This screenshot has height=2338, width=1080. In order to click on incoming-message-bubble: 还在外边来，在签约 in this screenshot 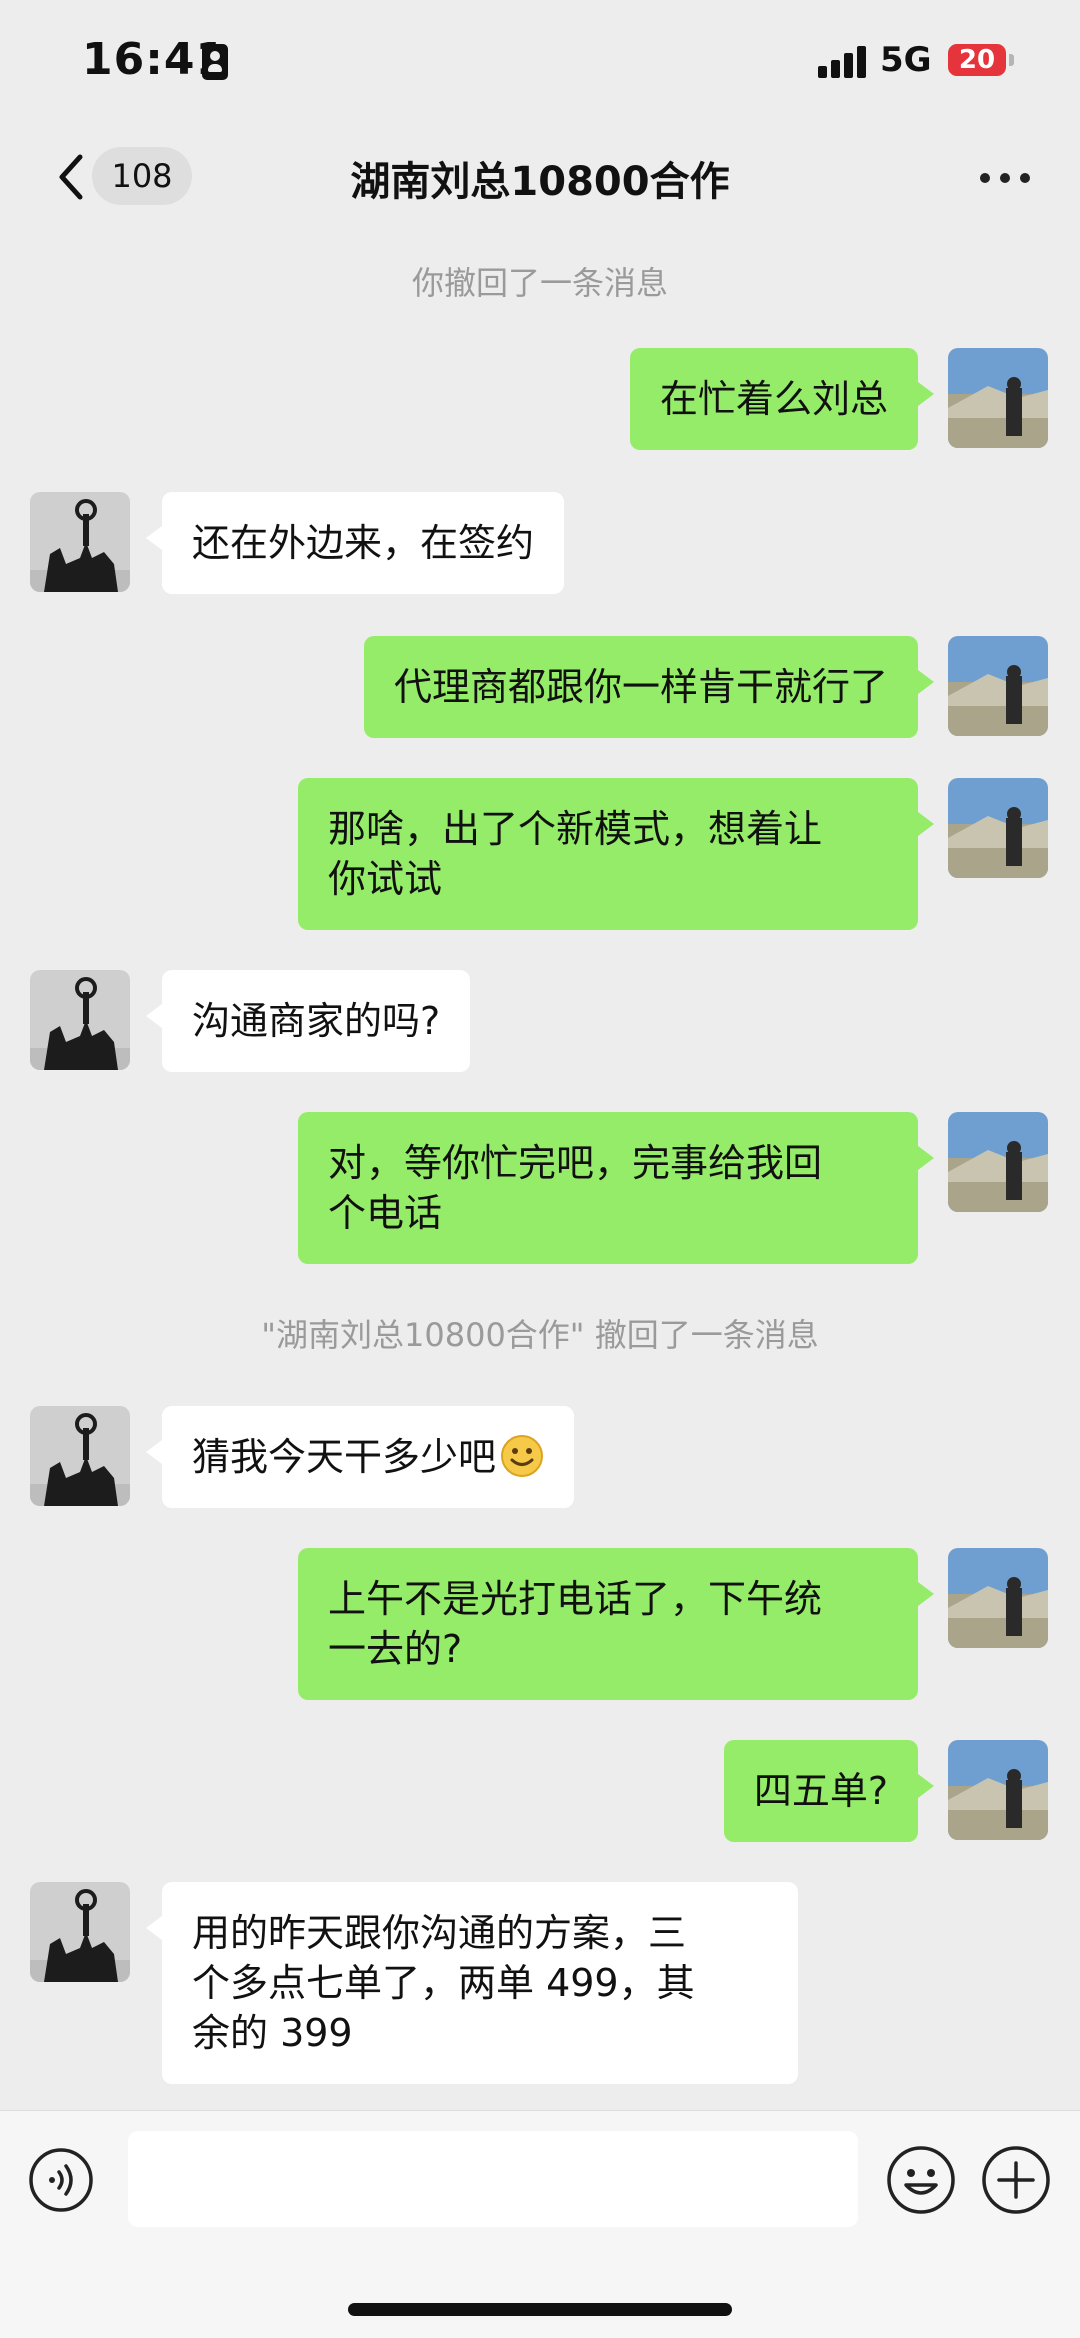, I will do `click(355, 543)`.